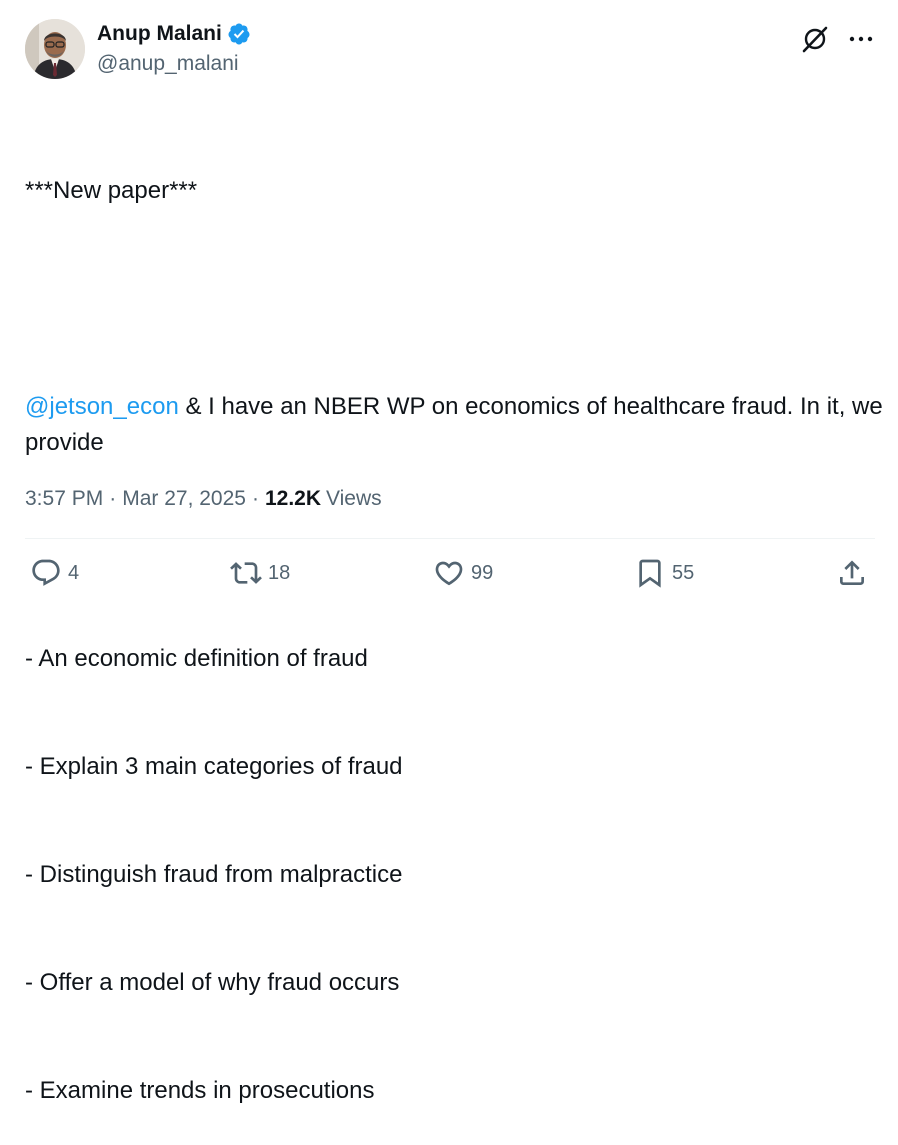 The image size is (898, 1145). What do you see at coordinates (664, 573) in the screenshot?
I see `bookmark-button: 55` at bounding box center [664, 573].